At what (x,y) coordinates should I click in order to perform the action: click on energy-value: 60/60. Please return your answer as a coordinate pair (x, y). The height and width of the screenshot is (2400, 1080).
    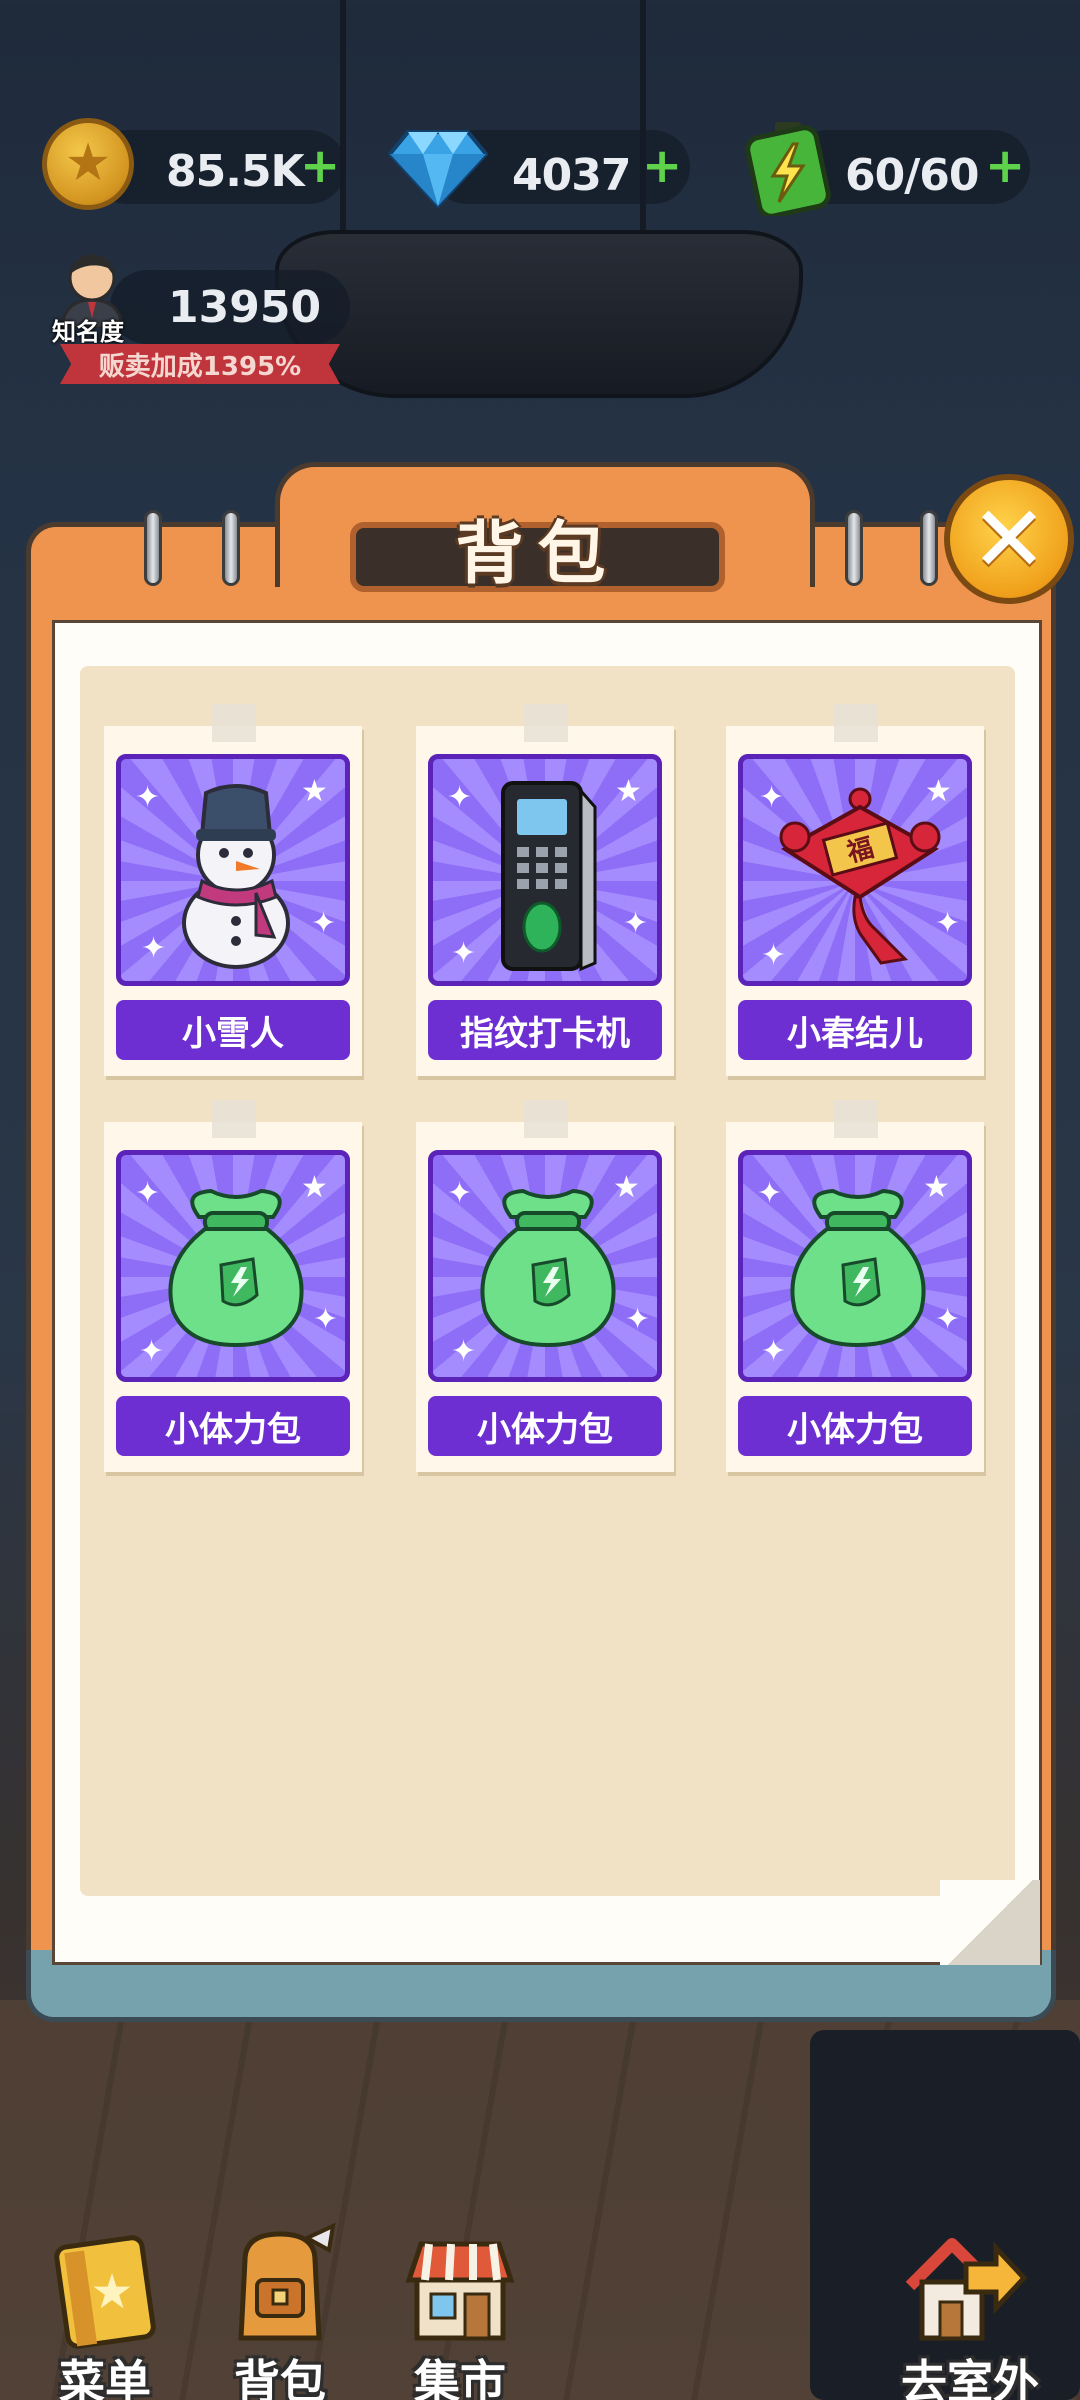
    Looking at the image, I should click on (912, 175).